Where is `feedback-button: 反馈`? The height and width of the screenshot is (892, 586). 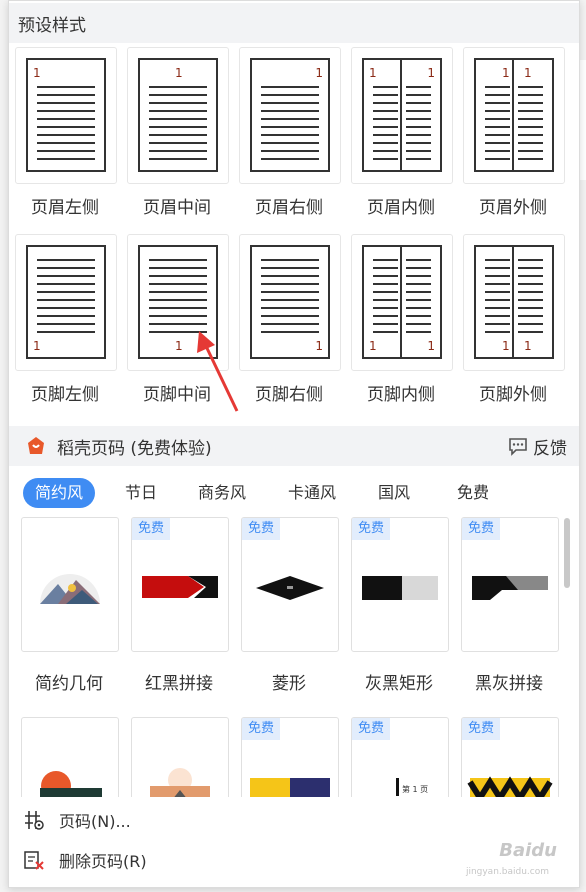
feedback-button: 反馈 is located at coordinates (537, 446).